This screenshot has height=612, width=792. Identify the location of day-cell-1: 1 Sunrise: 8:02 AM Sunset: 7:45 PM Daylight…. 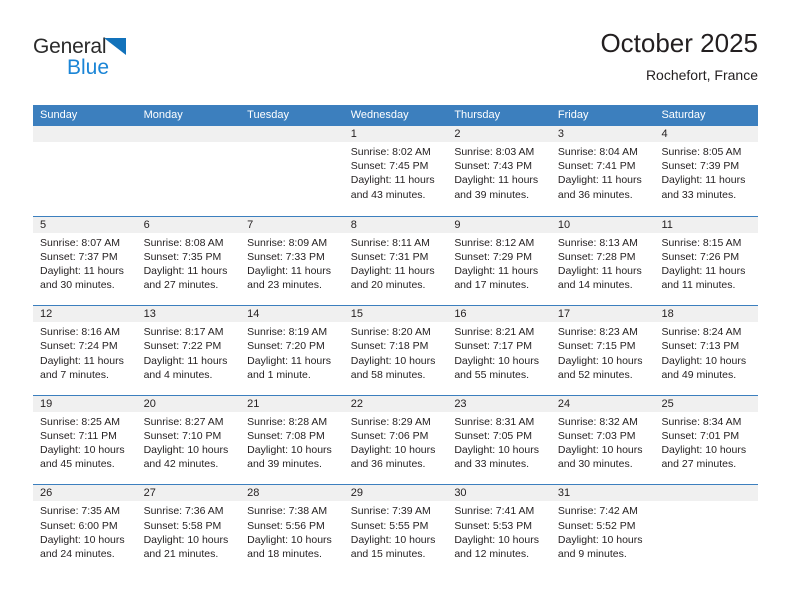
(395, 171).